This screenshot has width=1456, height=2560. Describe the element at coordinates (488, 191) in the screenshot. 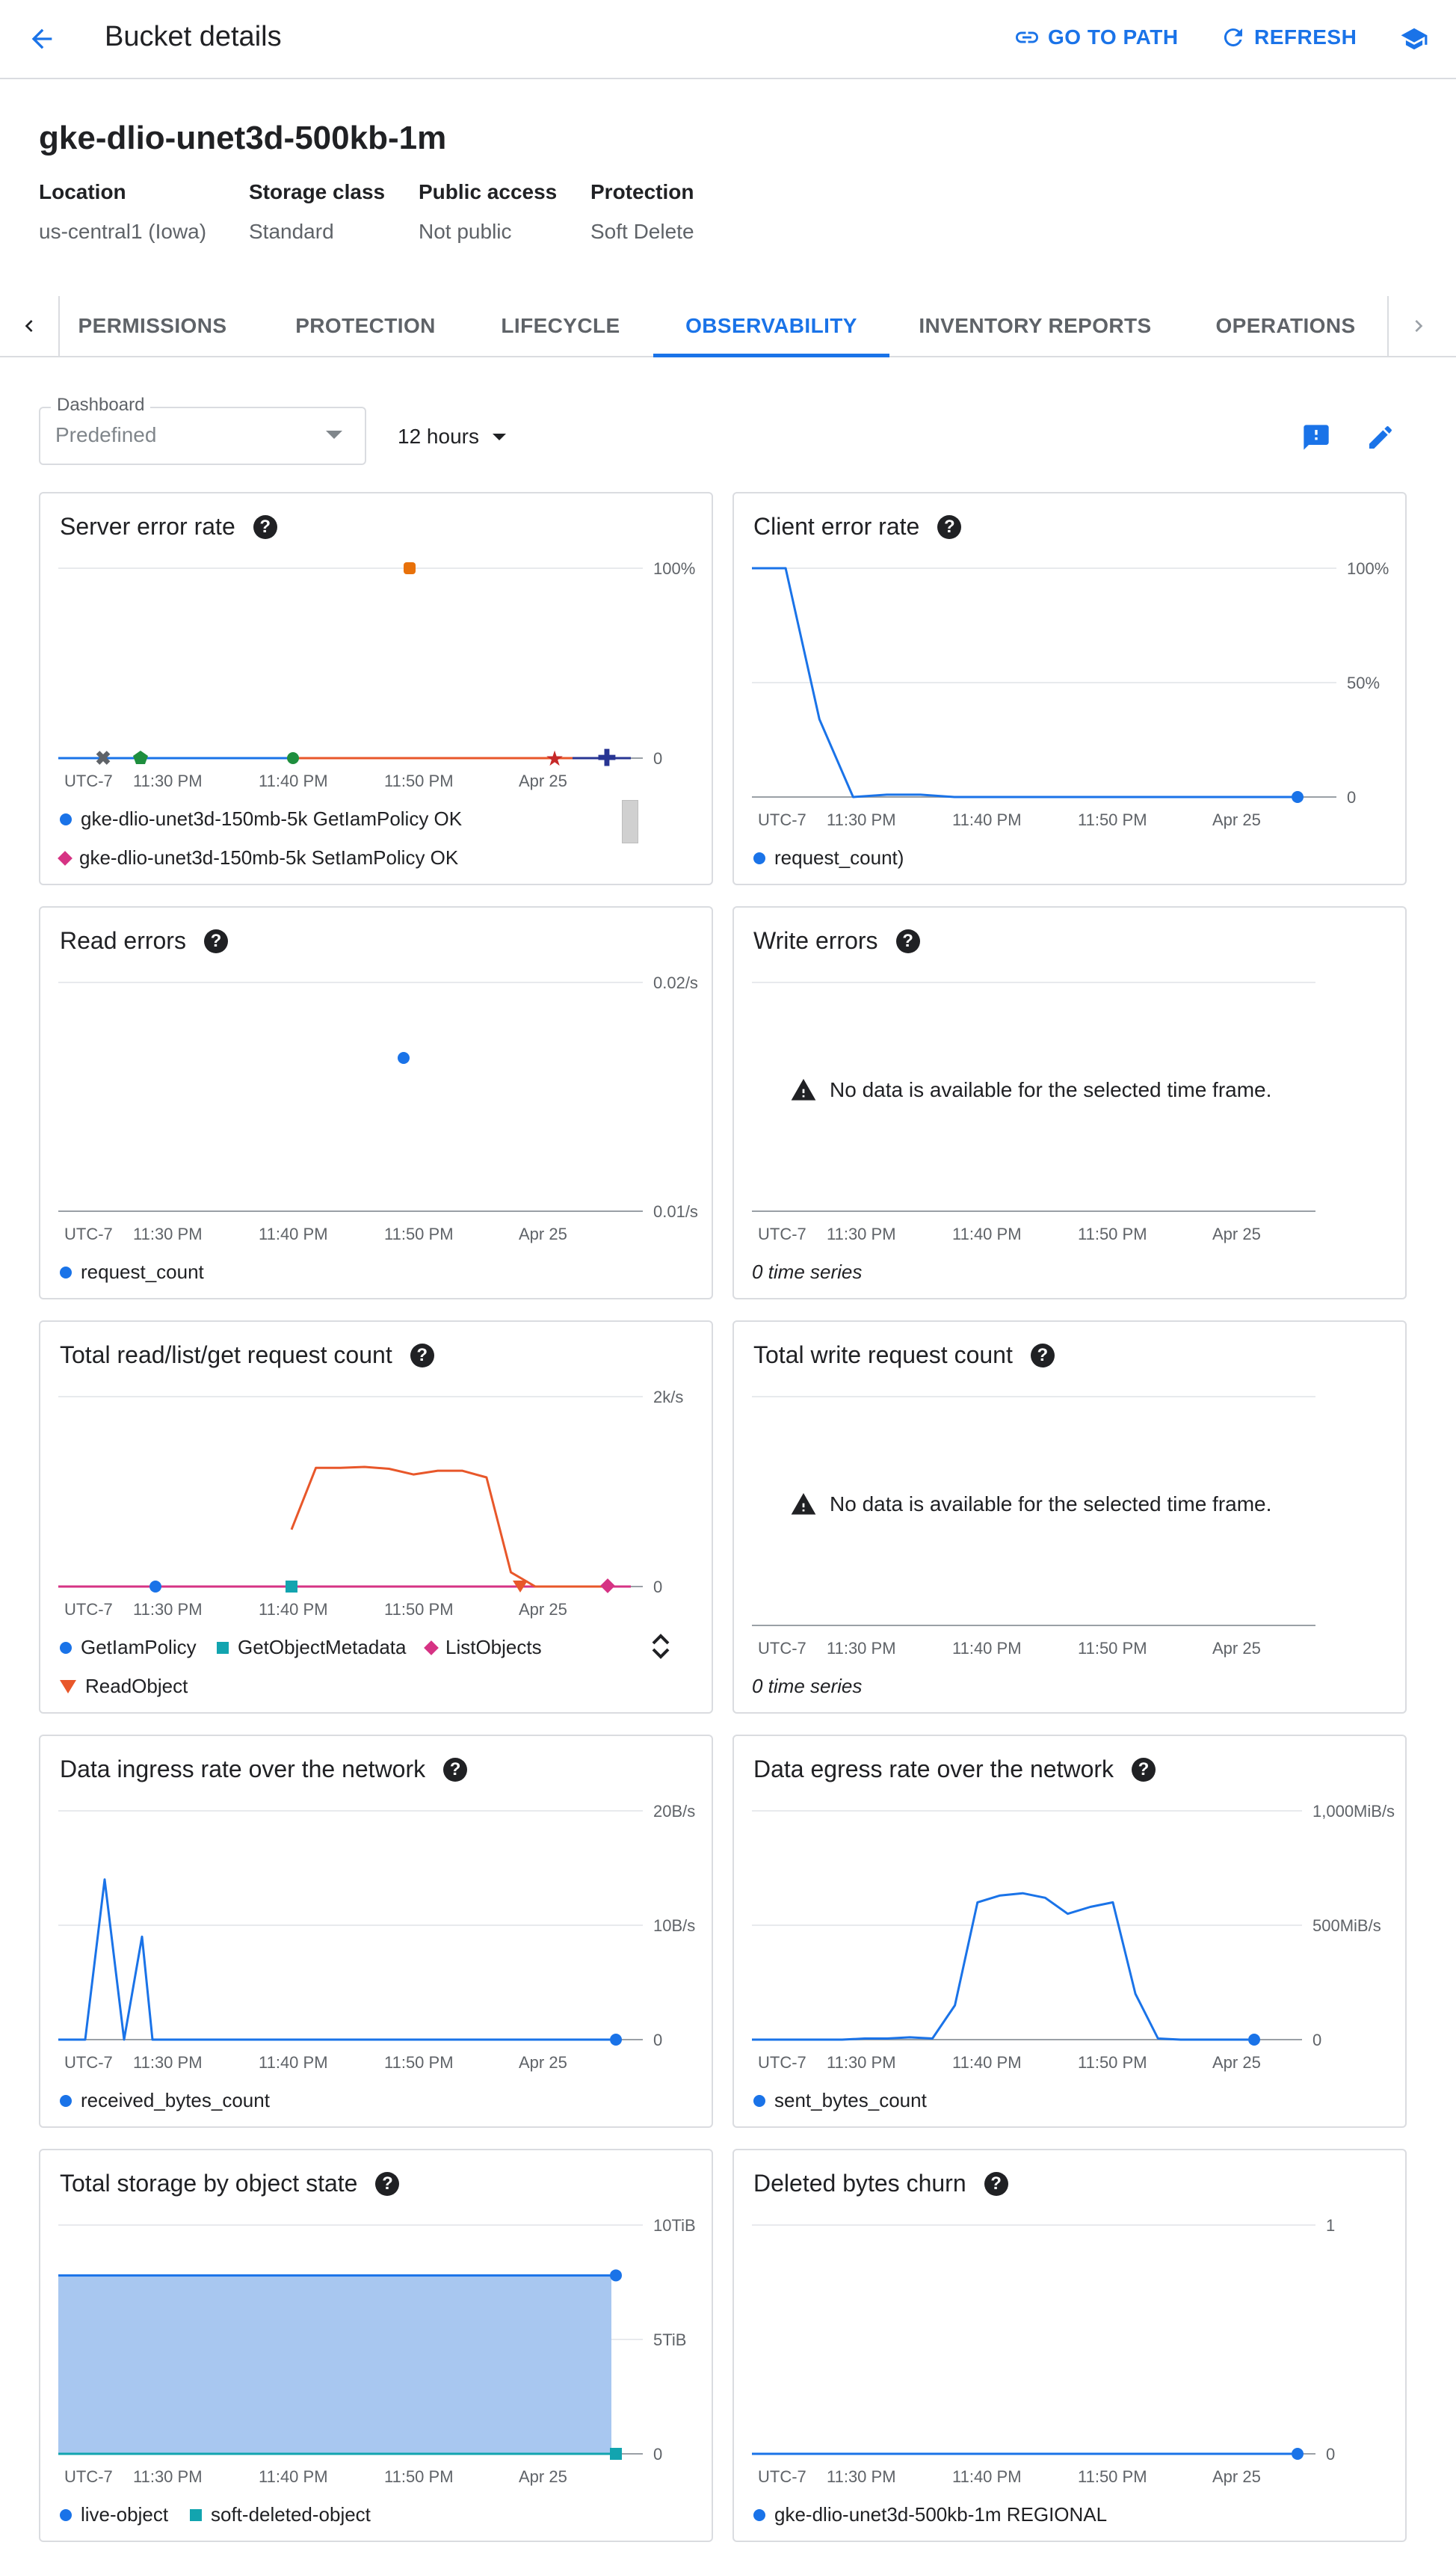

I see `public-access-label: Public access` at that location.